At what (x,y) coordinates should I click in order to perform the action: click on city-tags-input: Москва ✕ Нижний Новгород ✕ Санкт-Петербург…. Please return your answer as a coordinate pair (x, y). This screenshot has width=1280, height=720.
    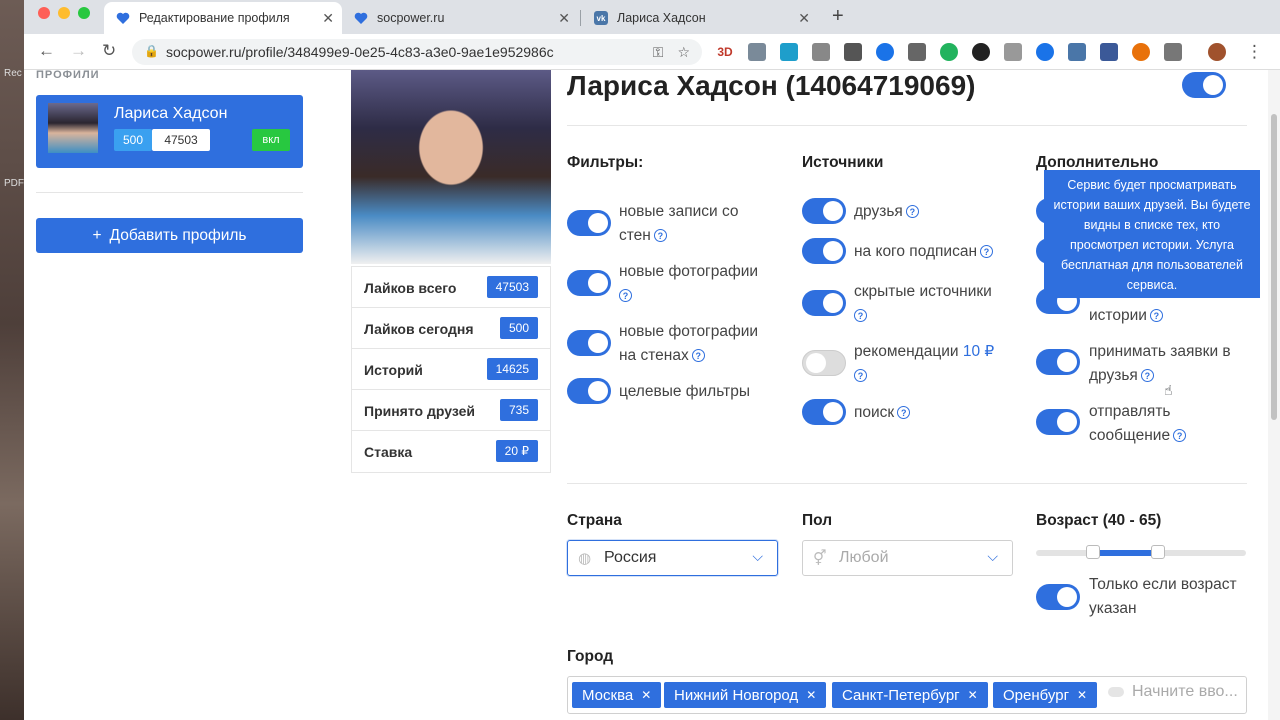
    Looking at the image, I should click on (907, 695).